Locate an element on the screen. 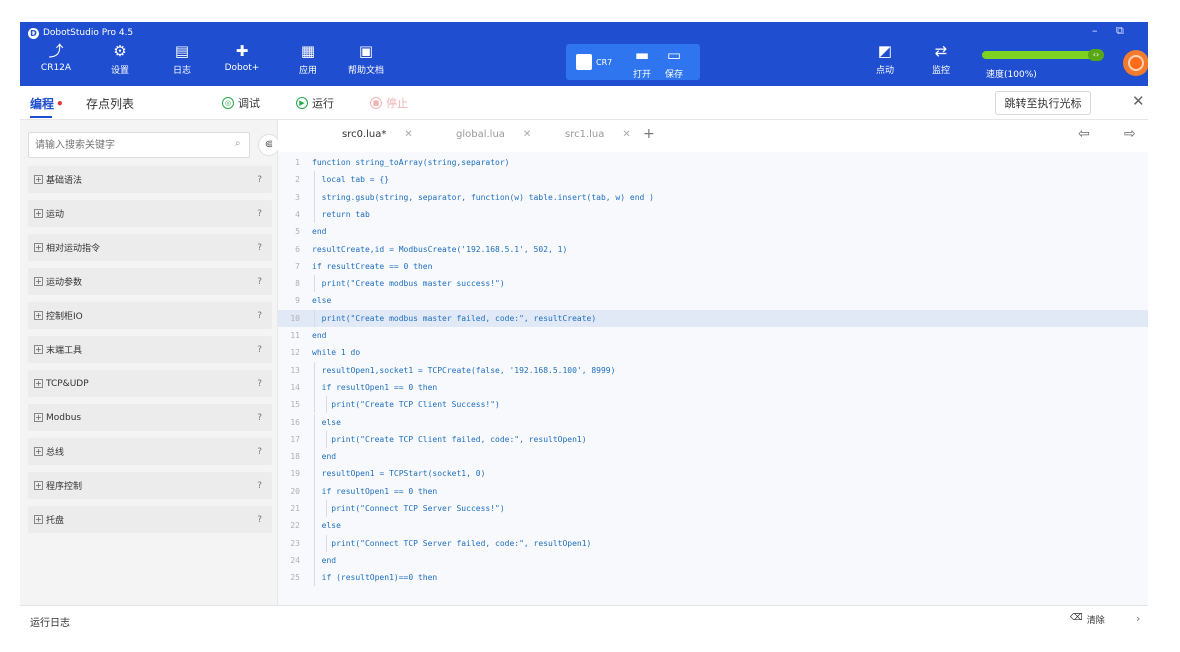 Image resolution: width=1180 pixels, height=652 pixels. code-line: print("Connect TCP Server Success!") is located at coordinates (408, 508).